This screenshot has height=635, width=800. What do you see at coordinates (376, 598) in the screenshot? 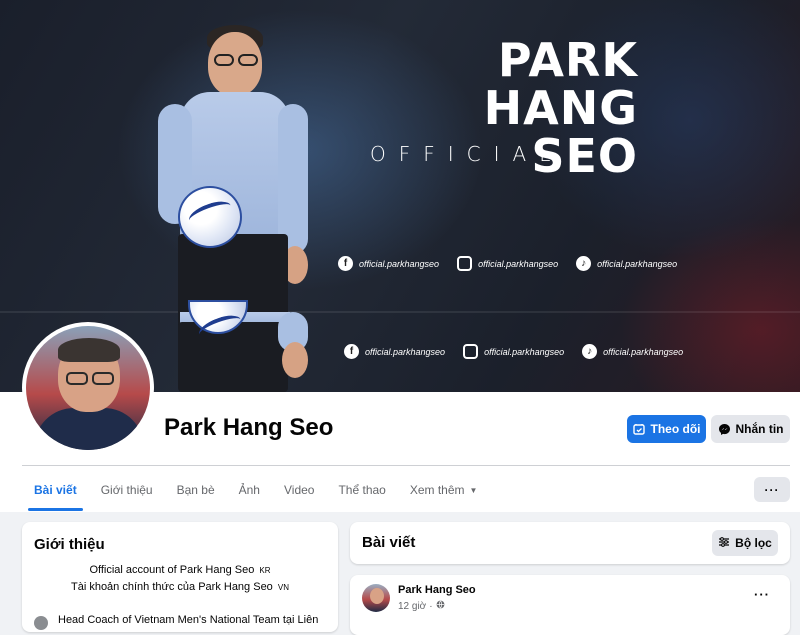
I see `post-author-avatar` at bounding box center [376, 598].